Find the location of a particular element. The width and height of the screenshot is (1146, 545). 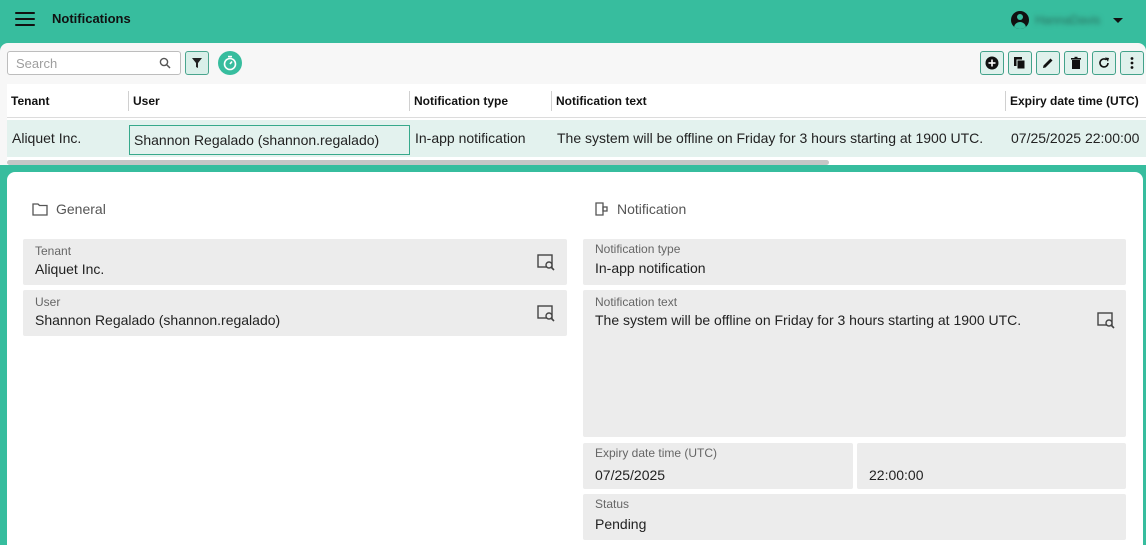

more-options-button is located at coordinates (1132, 63).